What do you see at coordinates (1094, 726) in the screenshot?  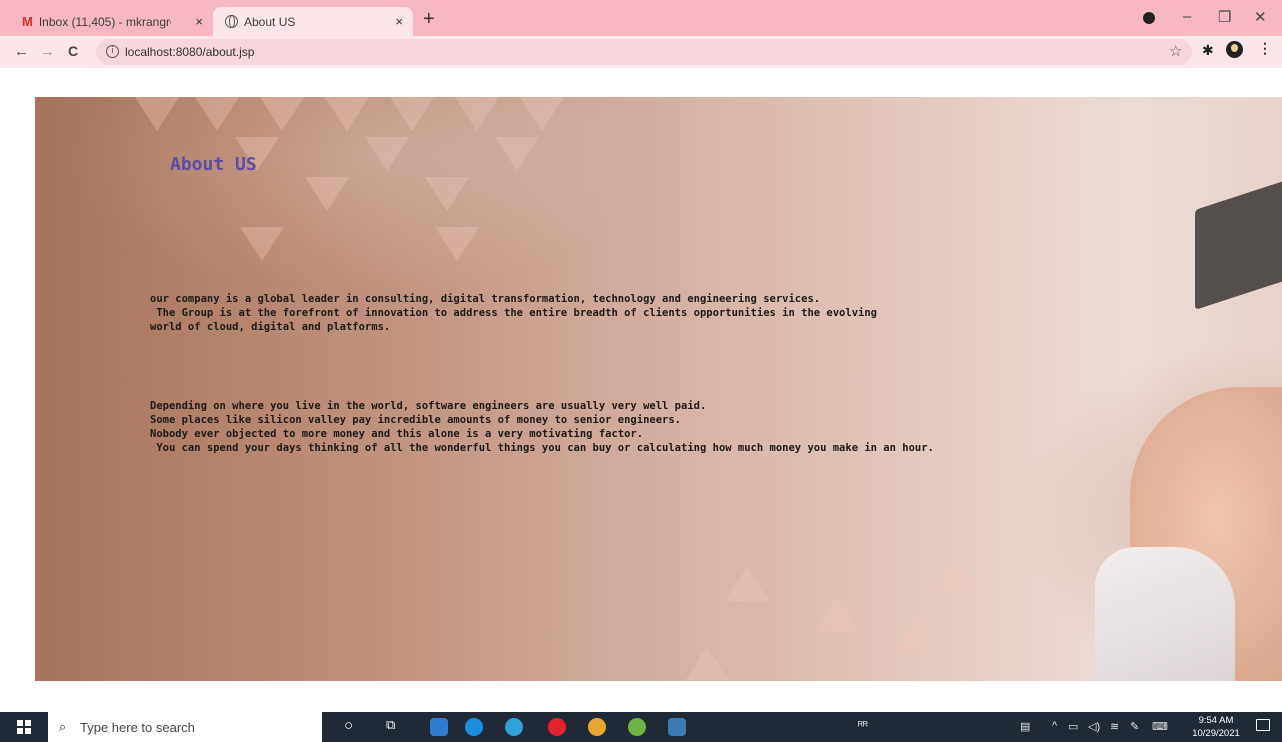 I see `volume-icon: ◁)` at bounding box center [1094, 726].